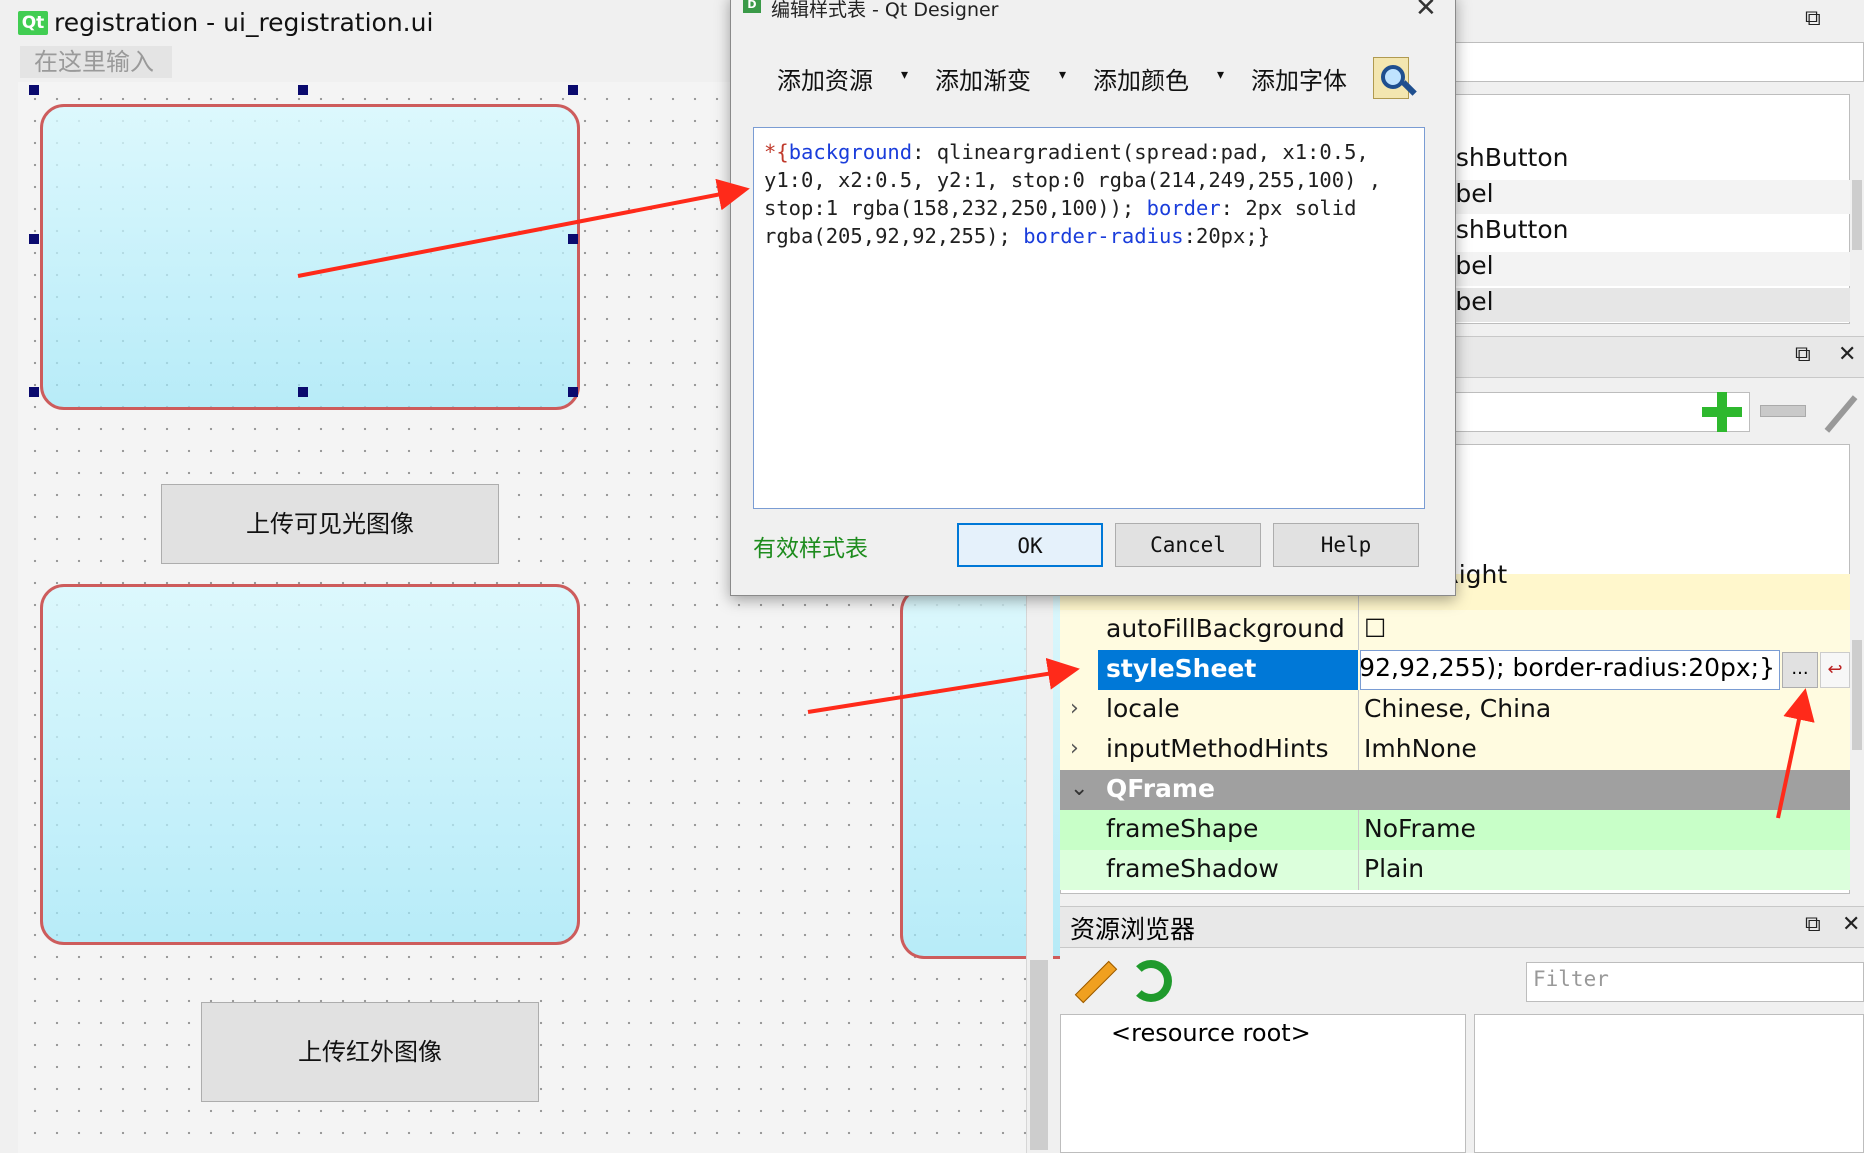 The image size is (1864, 1153). What do you see at coordinates (1211, 1033) in the screenshot?
I see `resource-root-item: <resource root>` at bounding box center [1211, 1033].